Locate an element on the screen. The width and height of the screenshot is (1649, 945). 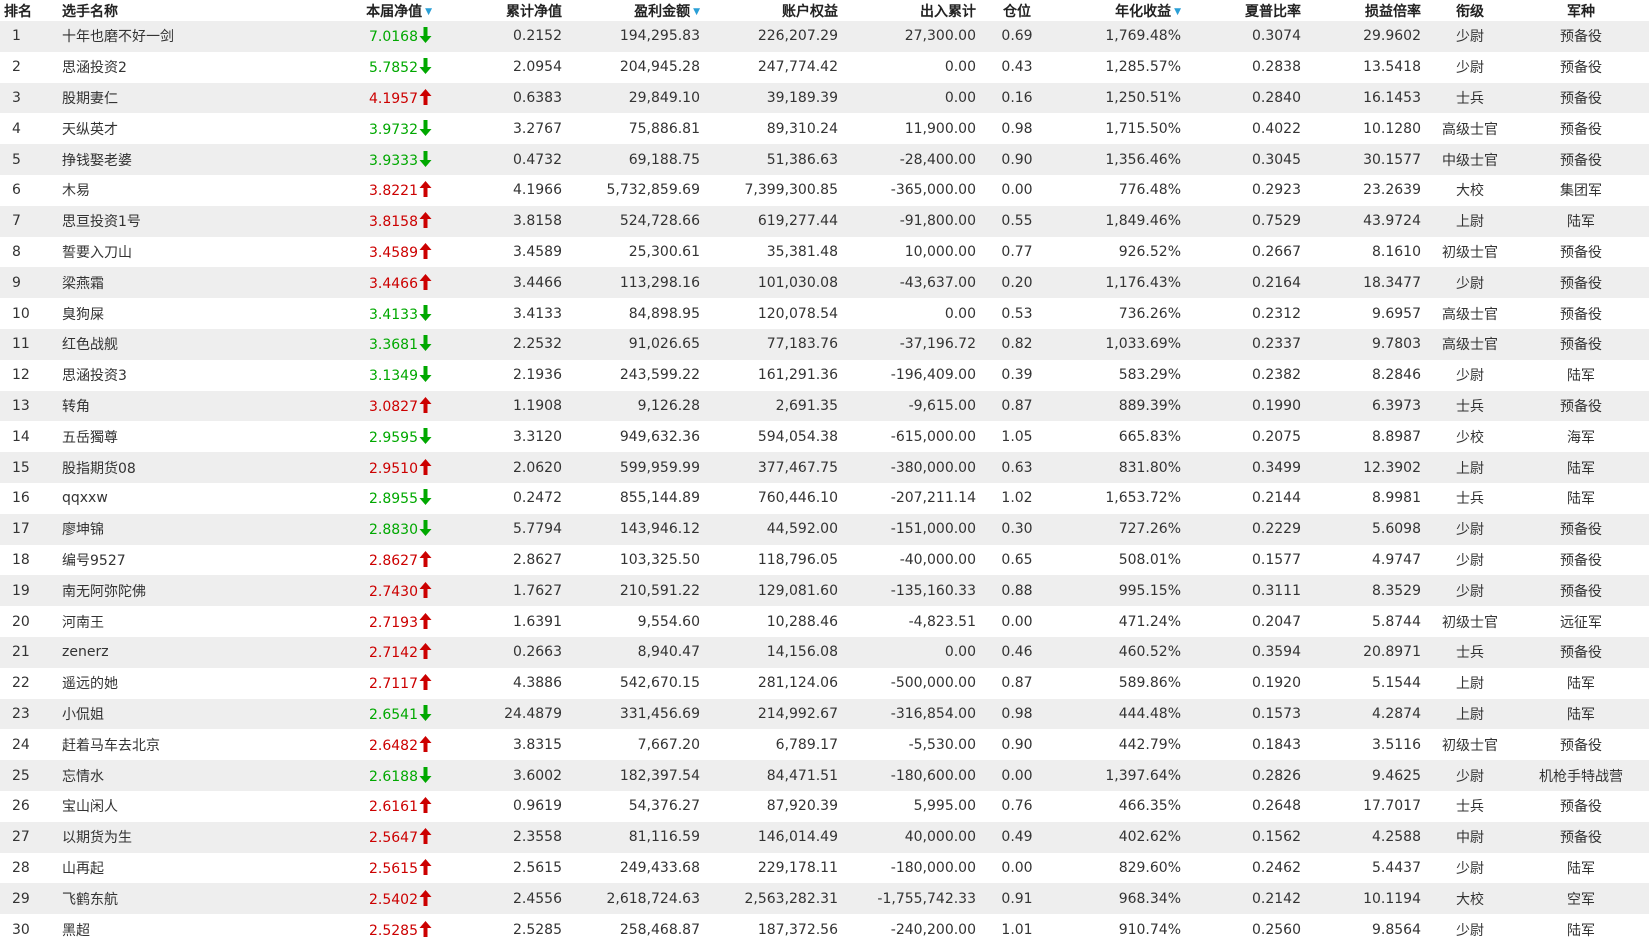
cell-nav: 3.3681 is located at coordinates (373, 344).